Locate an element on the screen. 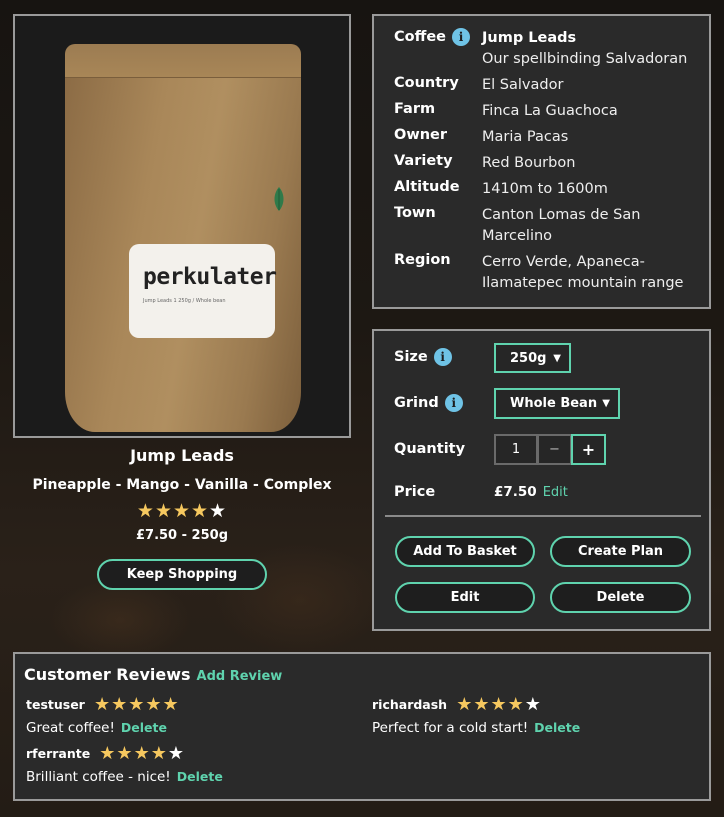 This screenshot has height=817, width=724. bag-seal is located at coordinates (183, 61).